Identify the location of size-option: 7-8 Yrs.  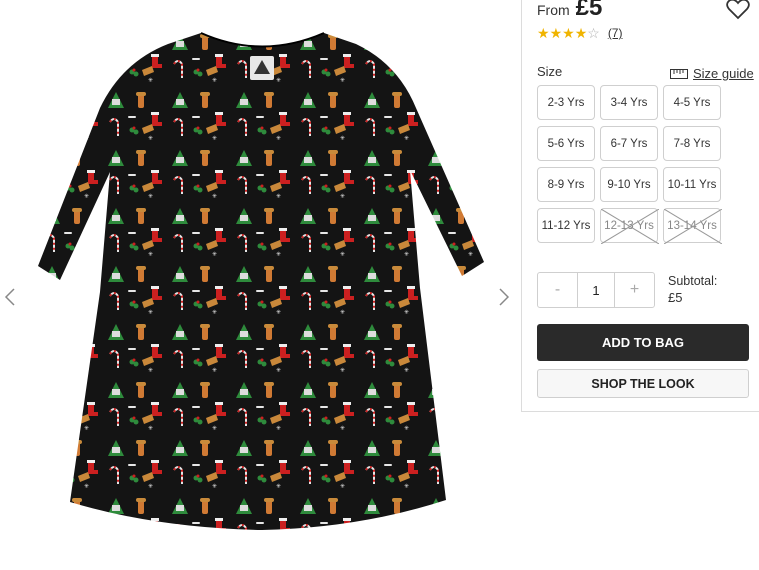
(692, 143).